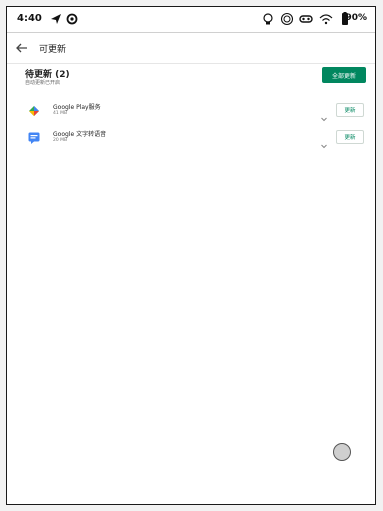 The image size is (383, 511). What do you see at coordinates (43, 83) in the screenshot?
I see `auto-update-status: 自动更新已开启` at bounding box center [43, 83].